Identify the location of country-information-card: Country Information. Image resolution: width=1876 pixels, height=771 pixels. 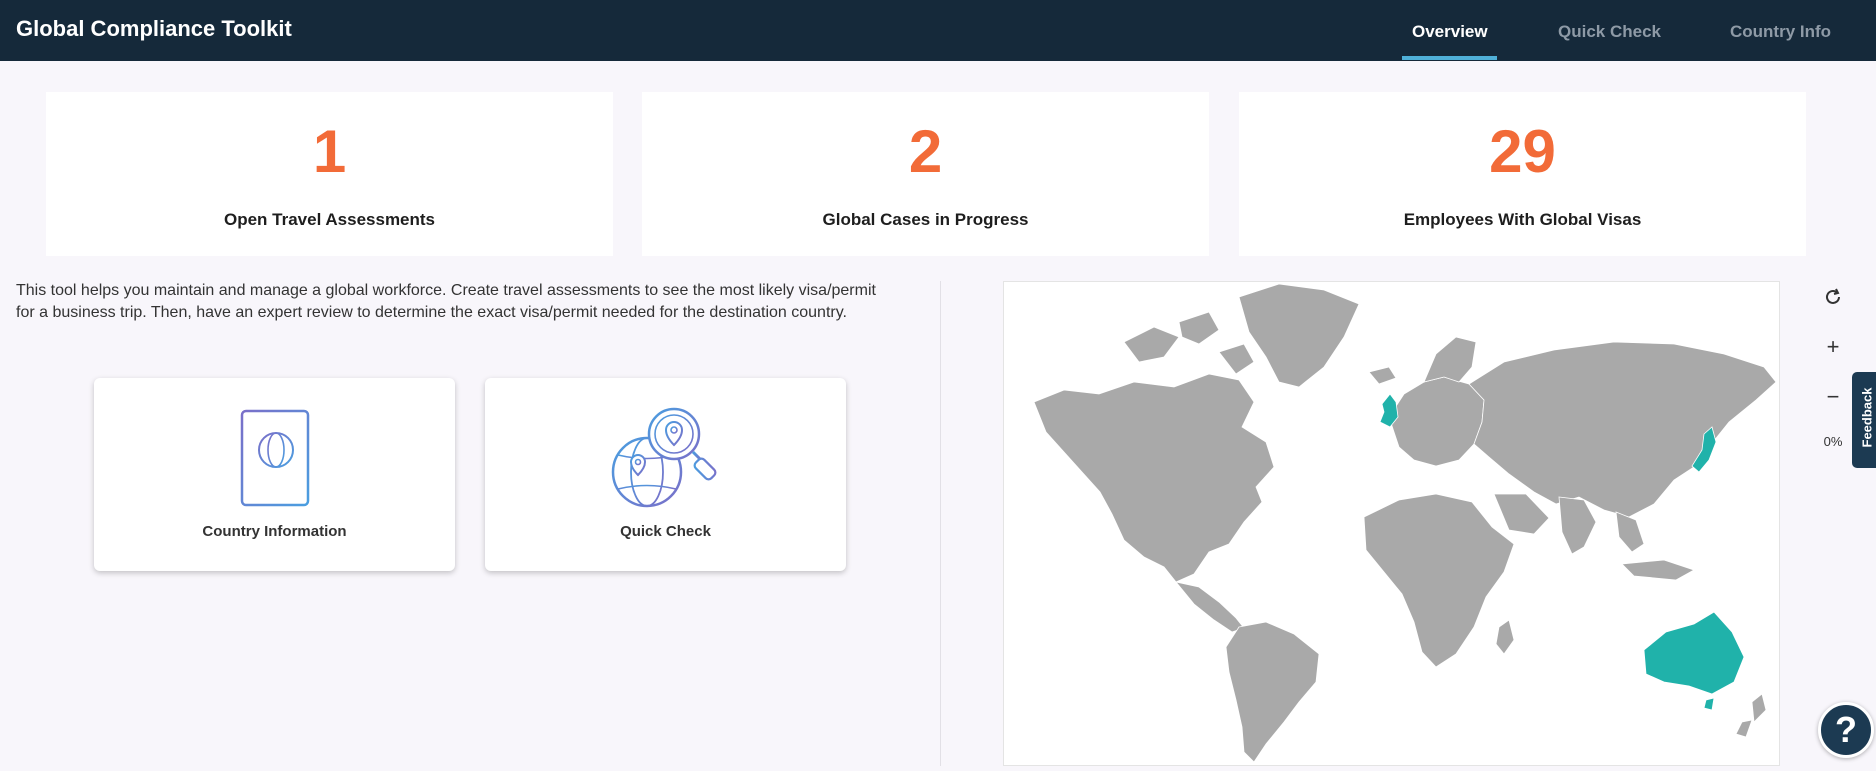
(274, 474).